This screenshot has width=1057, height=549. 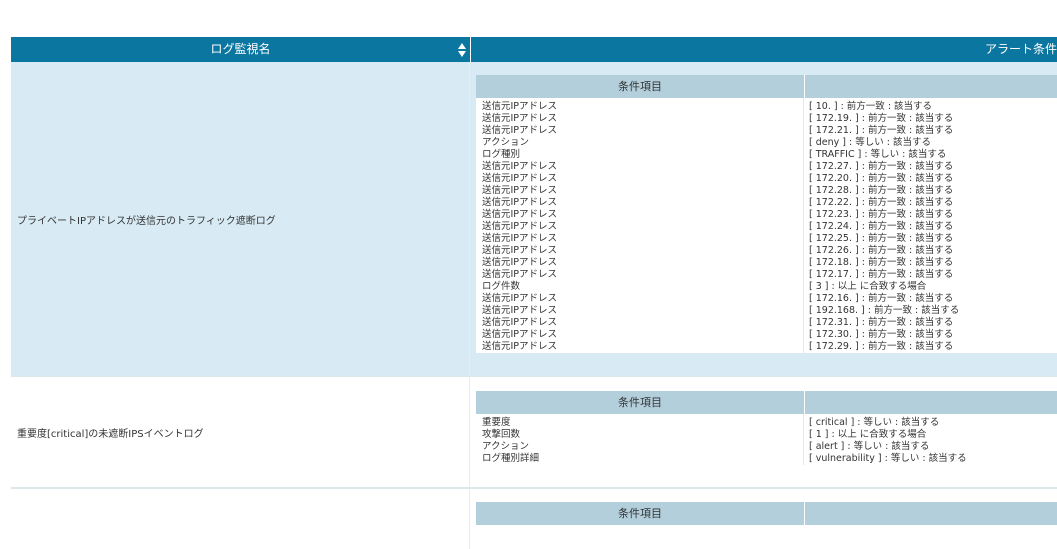 I want to click on condition-item-key: 重要度, so click(x=496, y=422).